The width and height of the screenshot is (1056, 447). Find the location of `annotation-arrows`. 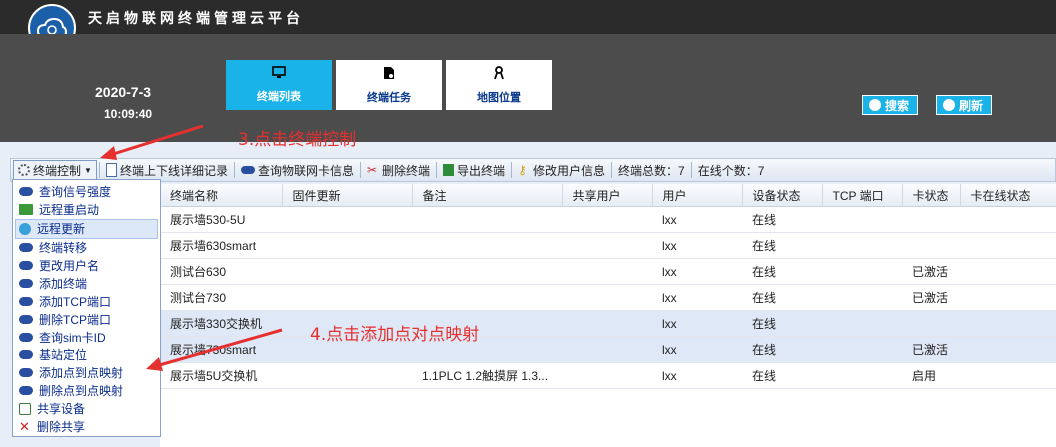

annotation-arrows is located at coordinates (191, 247).